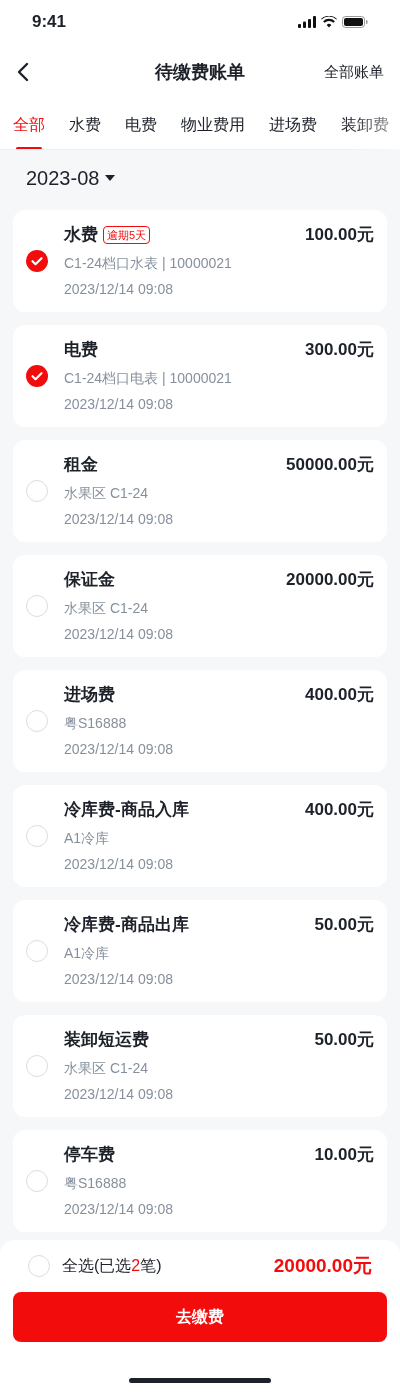 This screenshot has height=1392, width=400. What do you see at coordinates (106, 1040) in the screenshot?
I see `bill-name: 装卸短运费` at bounding box center [106, 1040].